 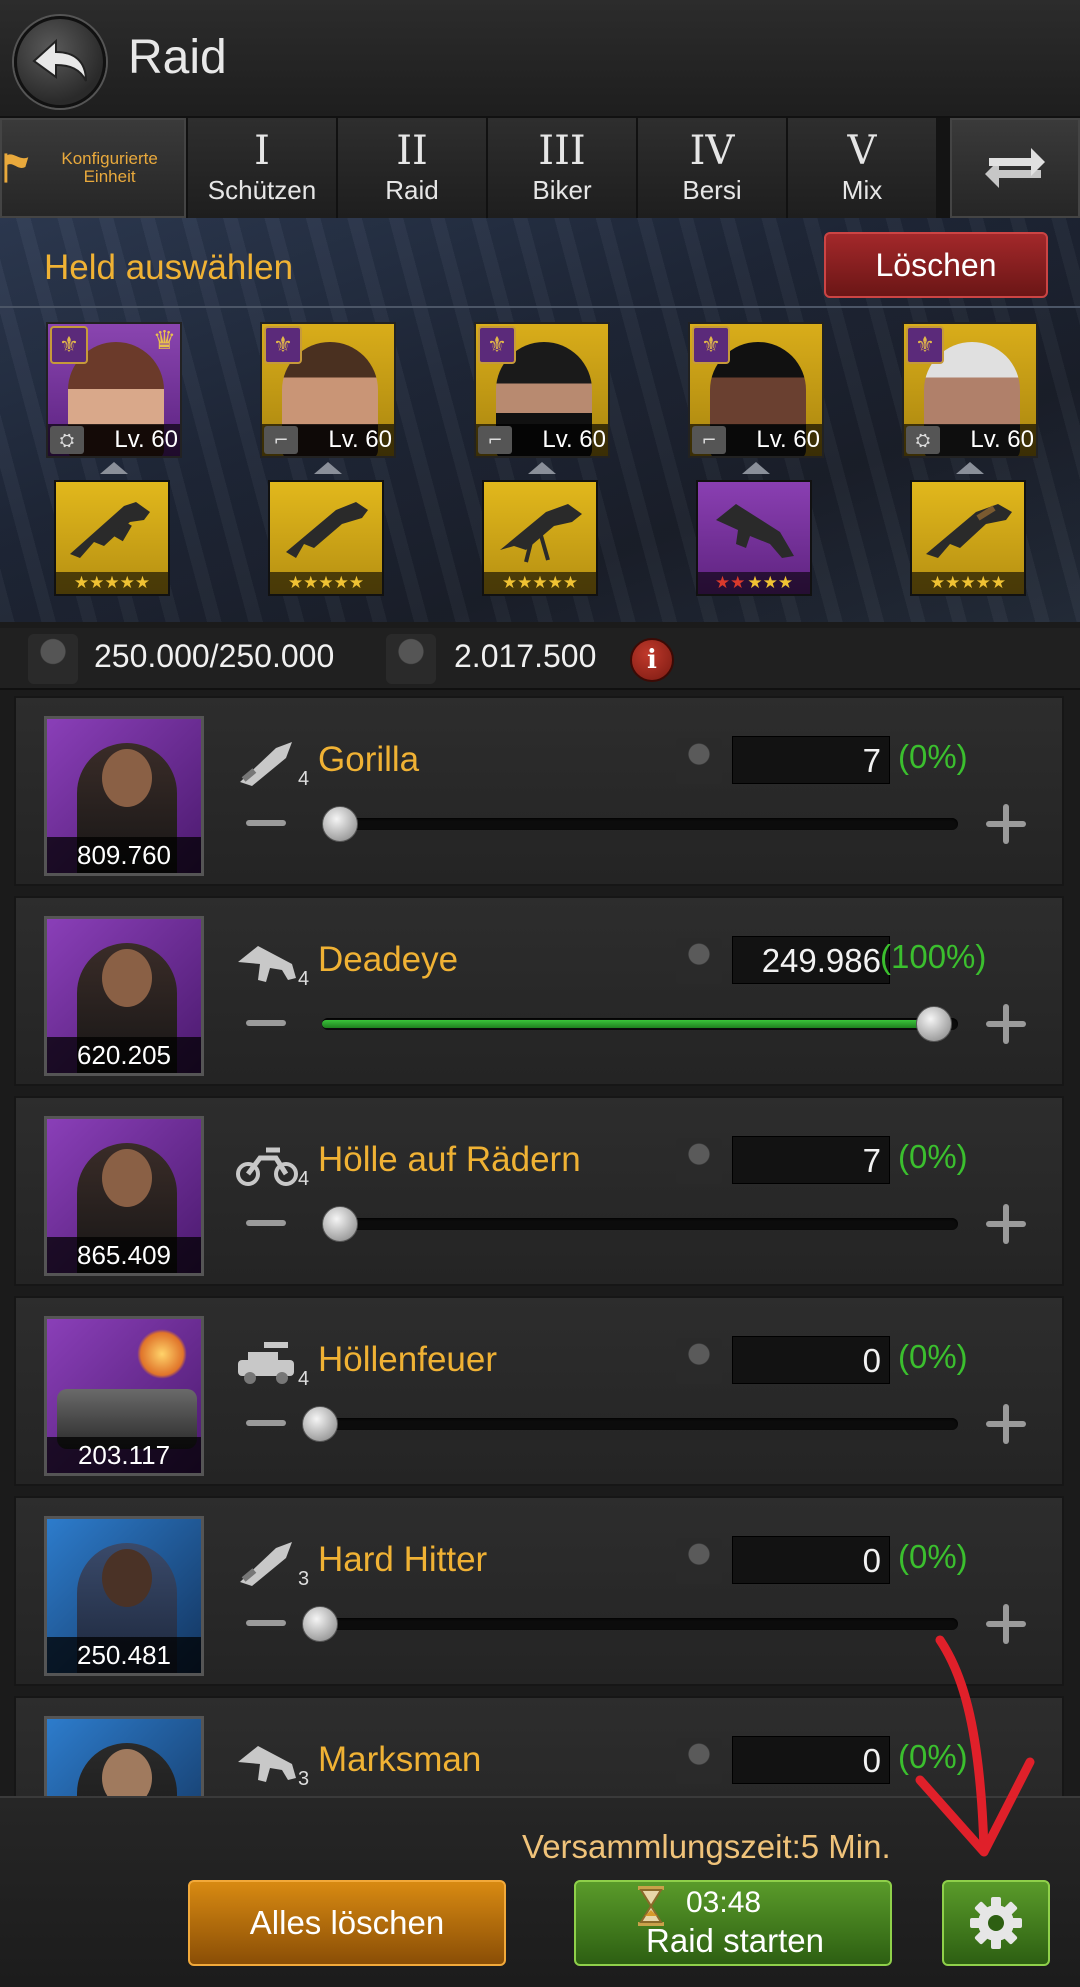 What do you see at coordinates (124, 855) in the screenshot?
I see `unit-power: 809.760` at bounding box center [124, 855].